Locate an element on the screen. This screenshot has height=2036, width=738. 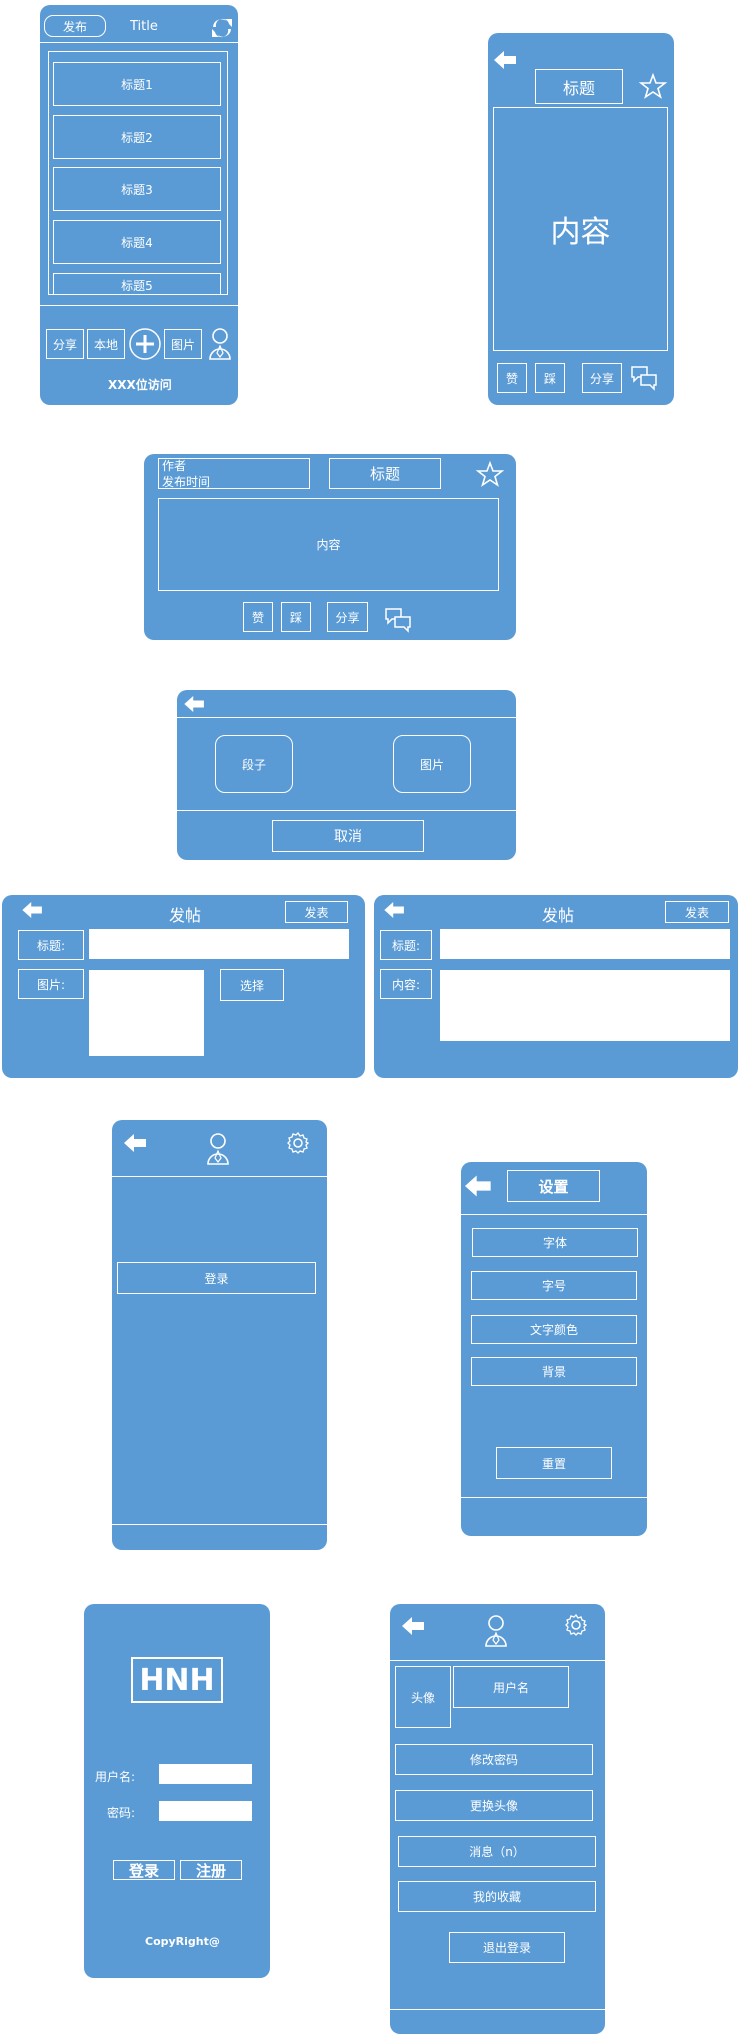
screen-profile-logged-out: 登录 is located at coordinates (219, 1335).